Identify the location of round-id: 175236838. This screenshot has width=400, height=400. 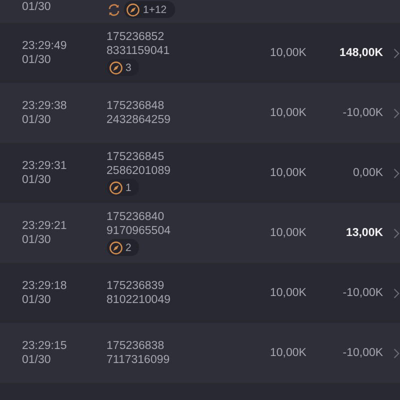
(135, 346).